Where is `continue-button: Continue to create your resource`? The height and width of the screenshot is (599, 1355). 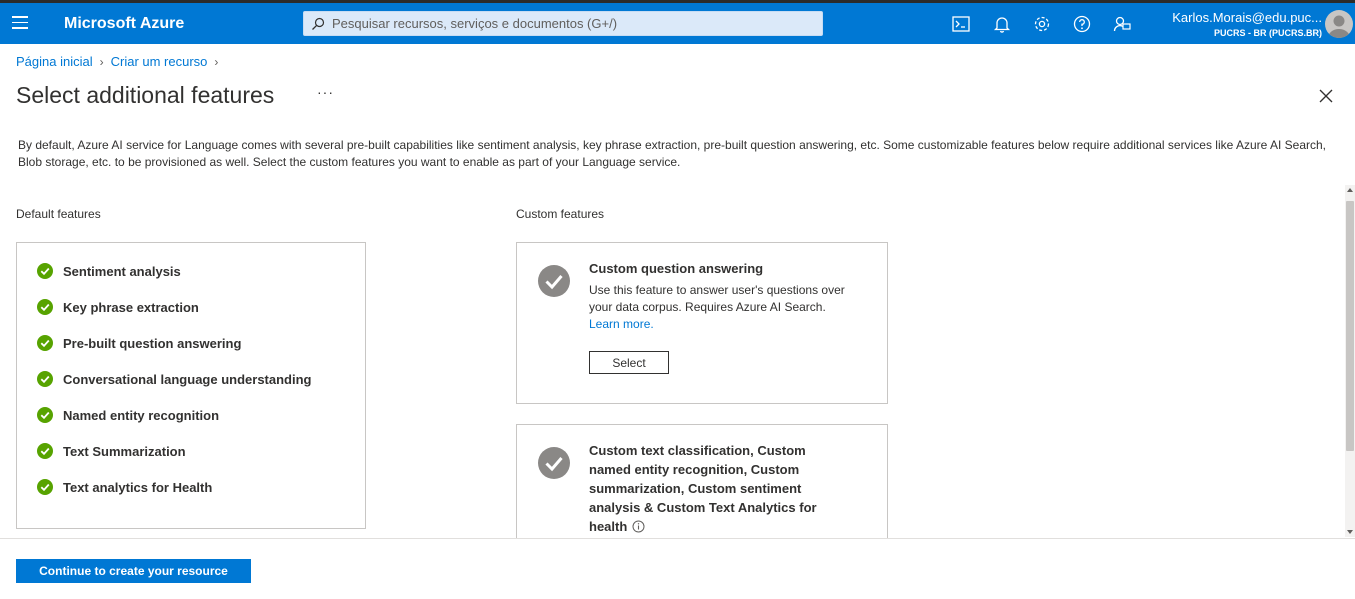
continue-button: Continue to create your resource is located at coordinates (133, 571).